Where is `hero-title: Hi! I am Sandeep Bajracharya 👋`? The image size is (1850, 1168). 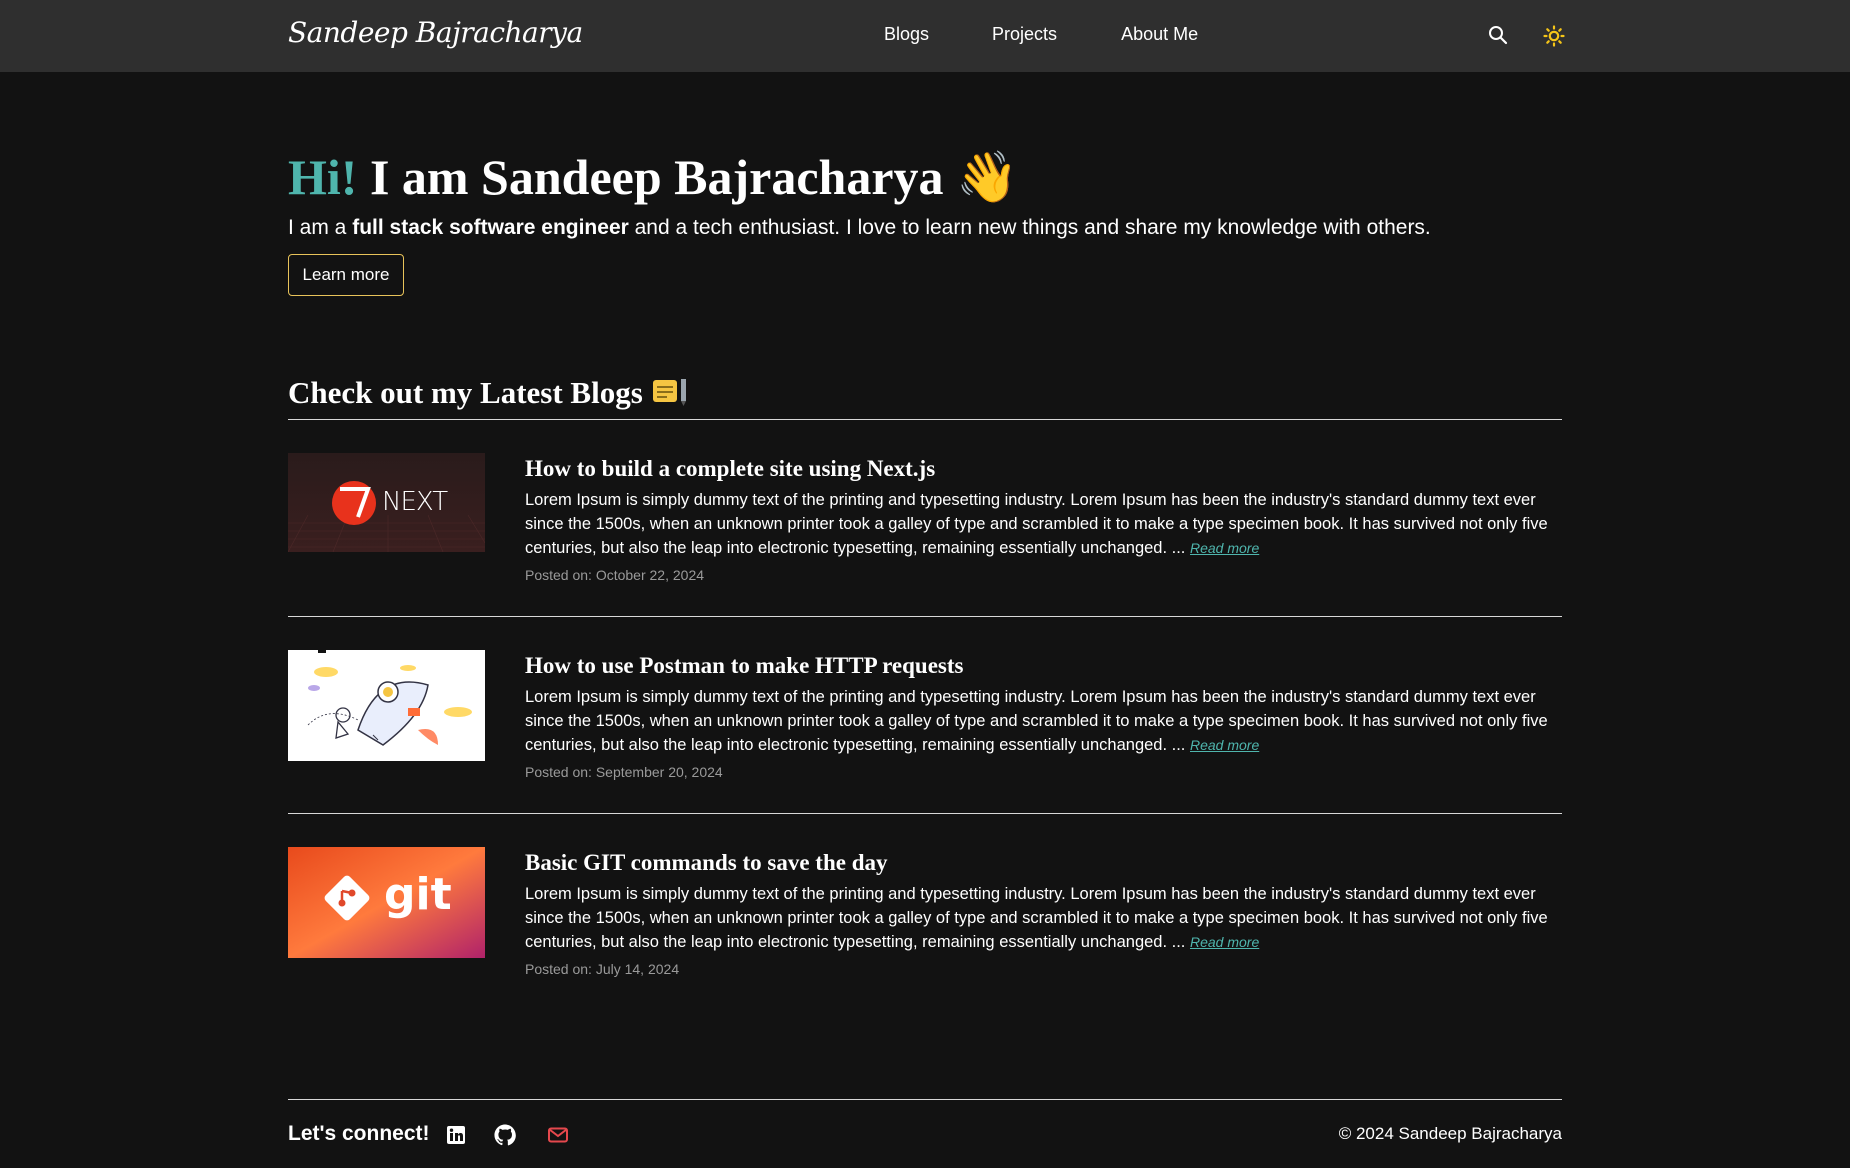 hero-title: Hi! I am Sandeep Bajracharya 👋 is located at coordinates (653, 177).